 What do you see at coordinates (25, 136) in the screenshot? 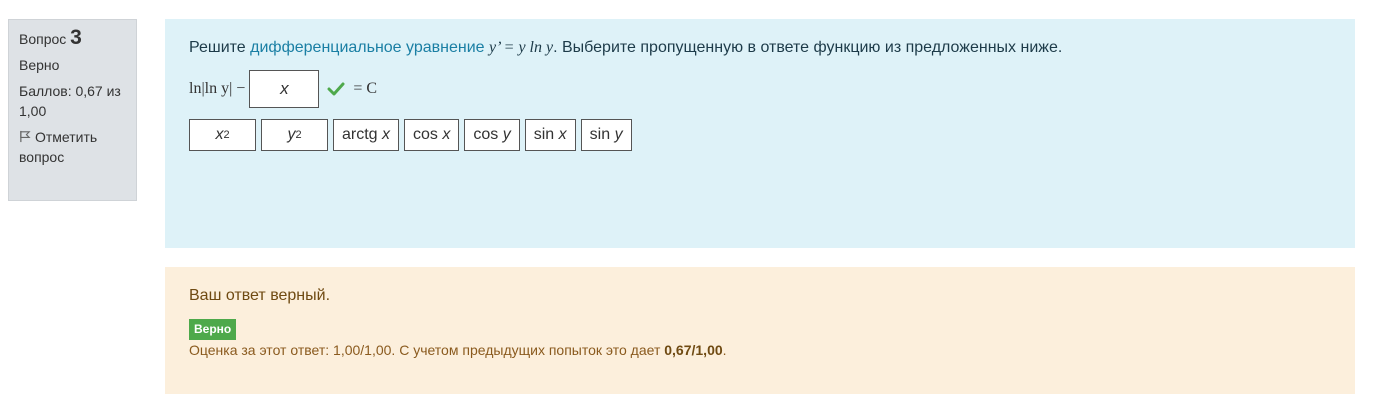
I see `flag-icon` at bounding box center [25, 136].